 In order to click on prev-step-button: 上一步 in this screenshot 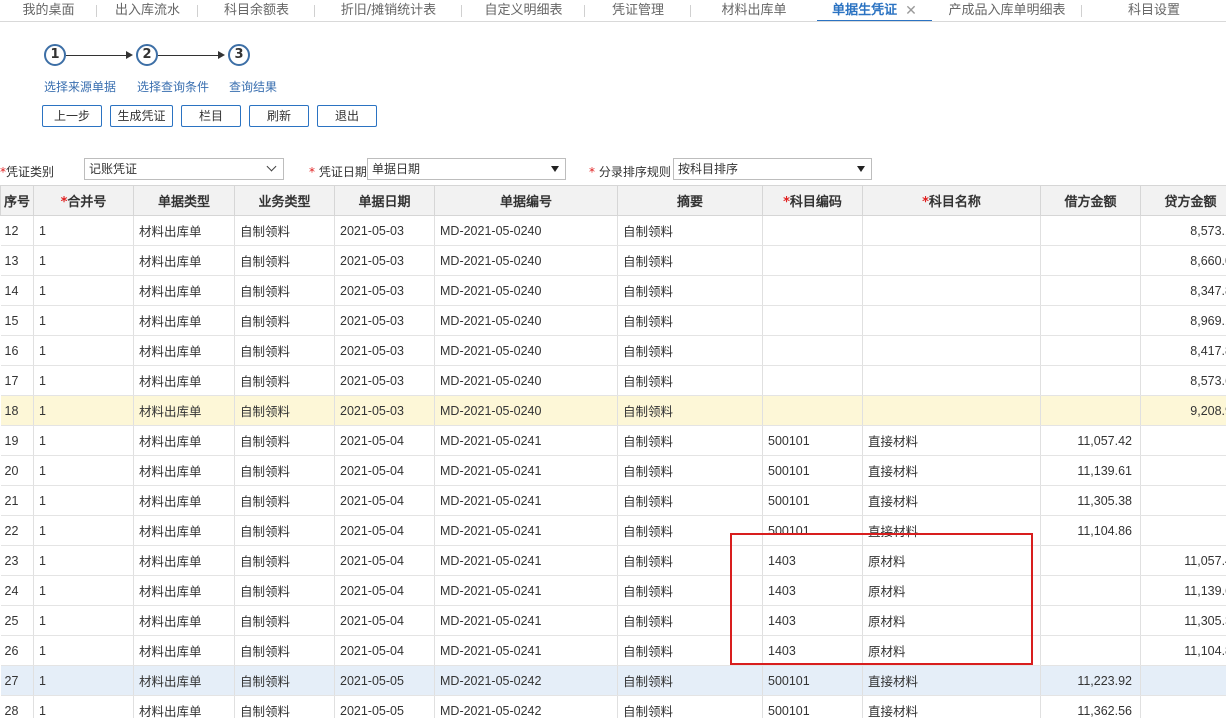, I will do `click(72, 116)`.